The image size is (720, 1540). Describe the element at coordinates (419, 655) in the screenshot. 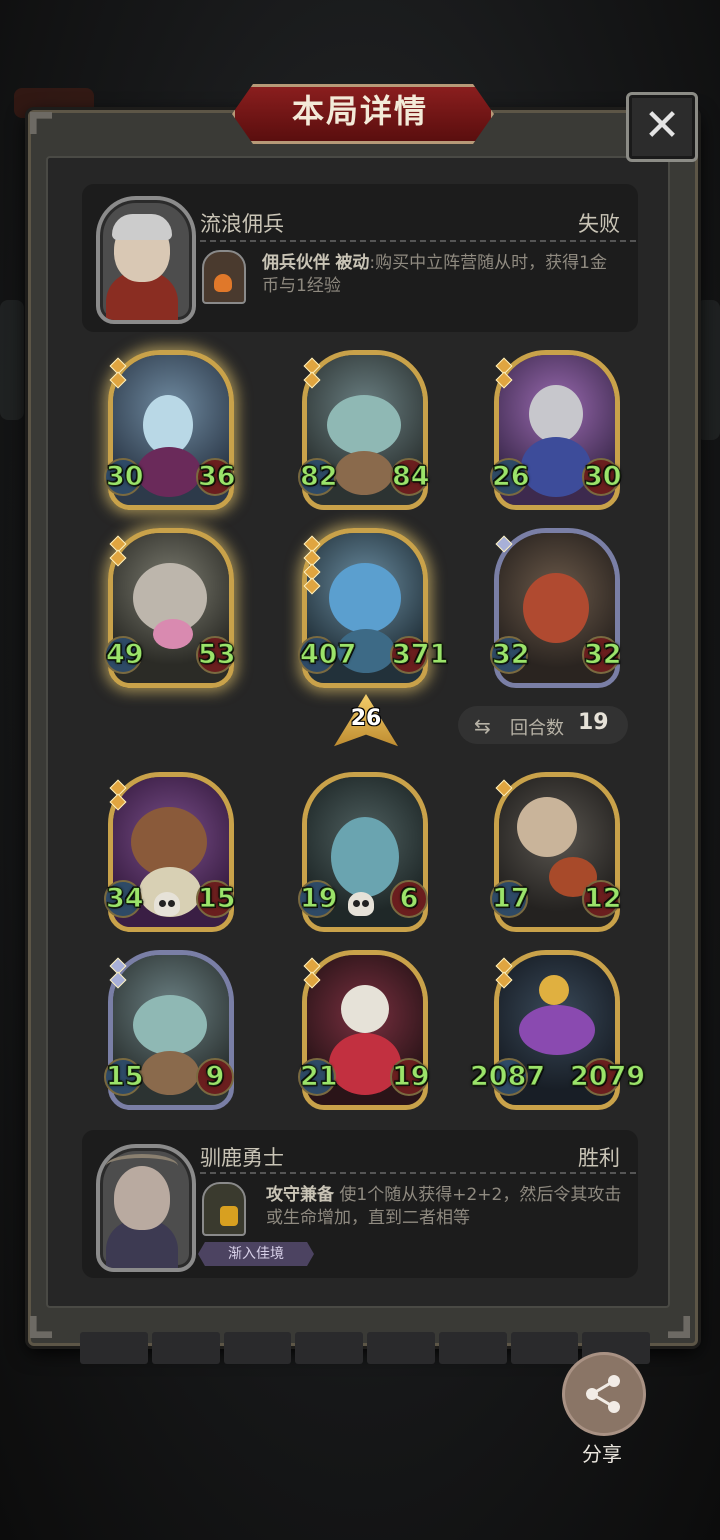

I see `minion-health: 371` at that location.